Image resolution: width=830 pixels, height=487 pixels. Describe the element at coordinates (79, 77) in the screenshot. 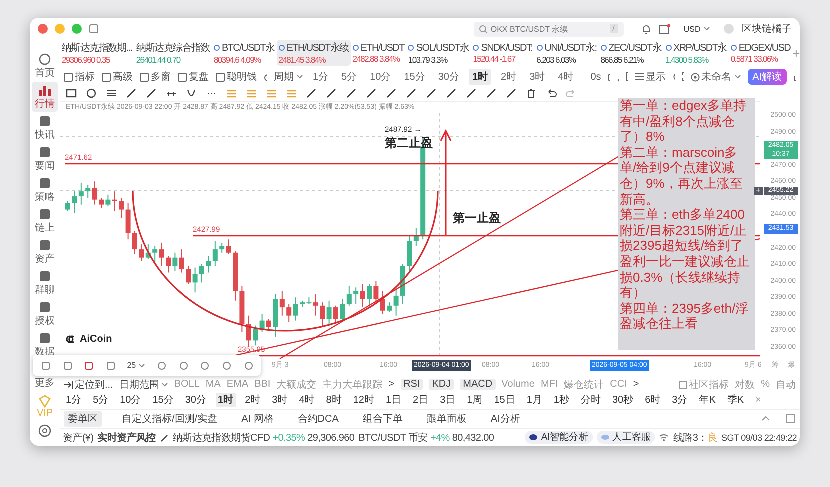

I see `toolbar-button: 指标` at that location.